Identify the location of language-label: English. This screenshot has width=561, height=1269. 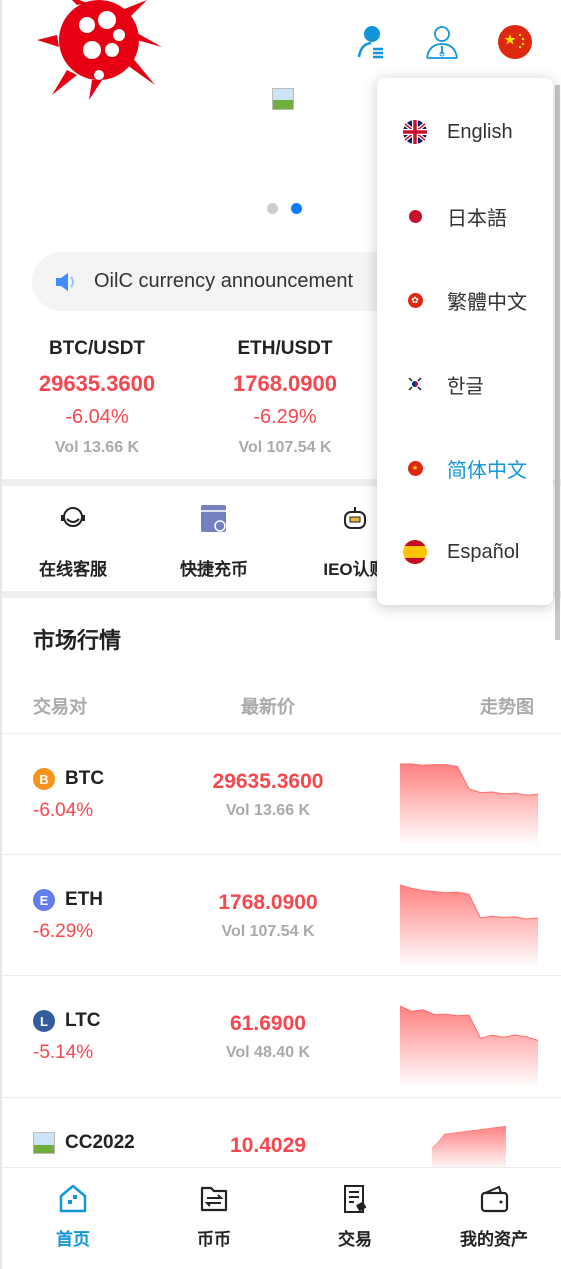
(480, 131).